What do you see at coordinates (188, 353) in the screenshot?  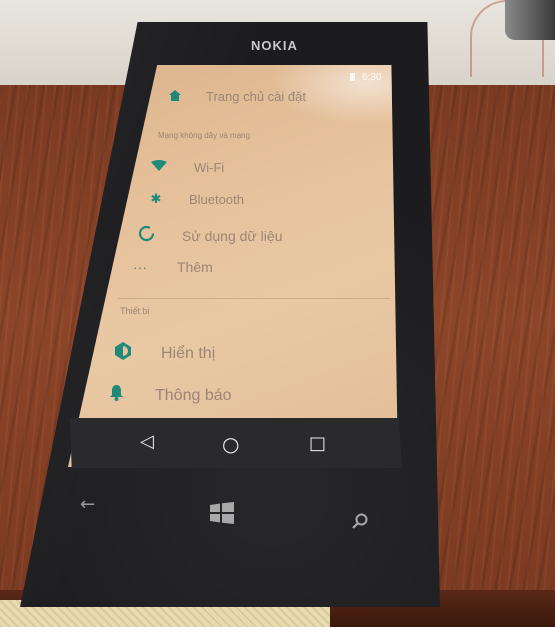 I see `display-label: Hiển thị` at bounding box center [188, 353].